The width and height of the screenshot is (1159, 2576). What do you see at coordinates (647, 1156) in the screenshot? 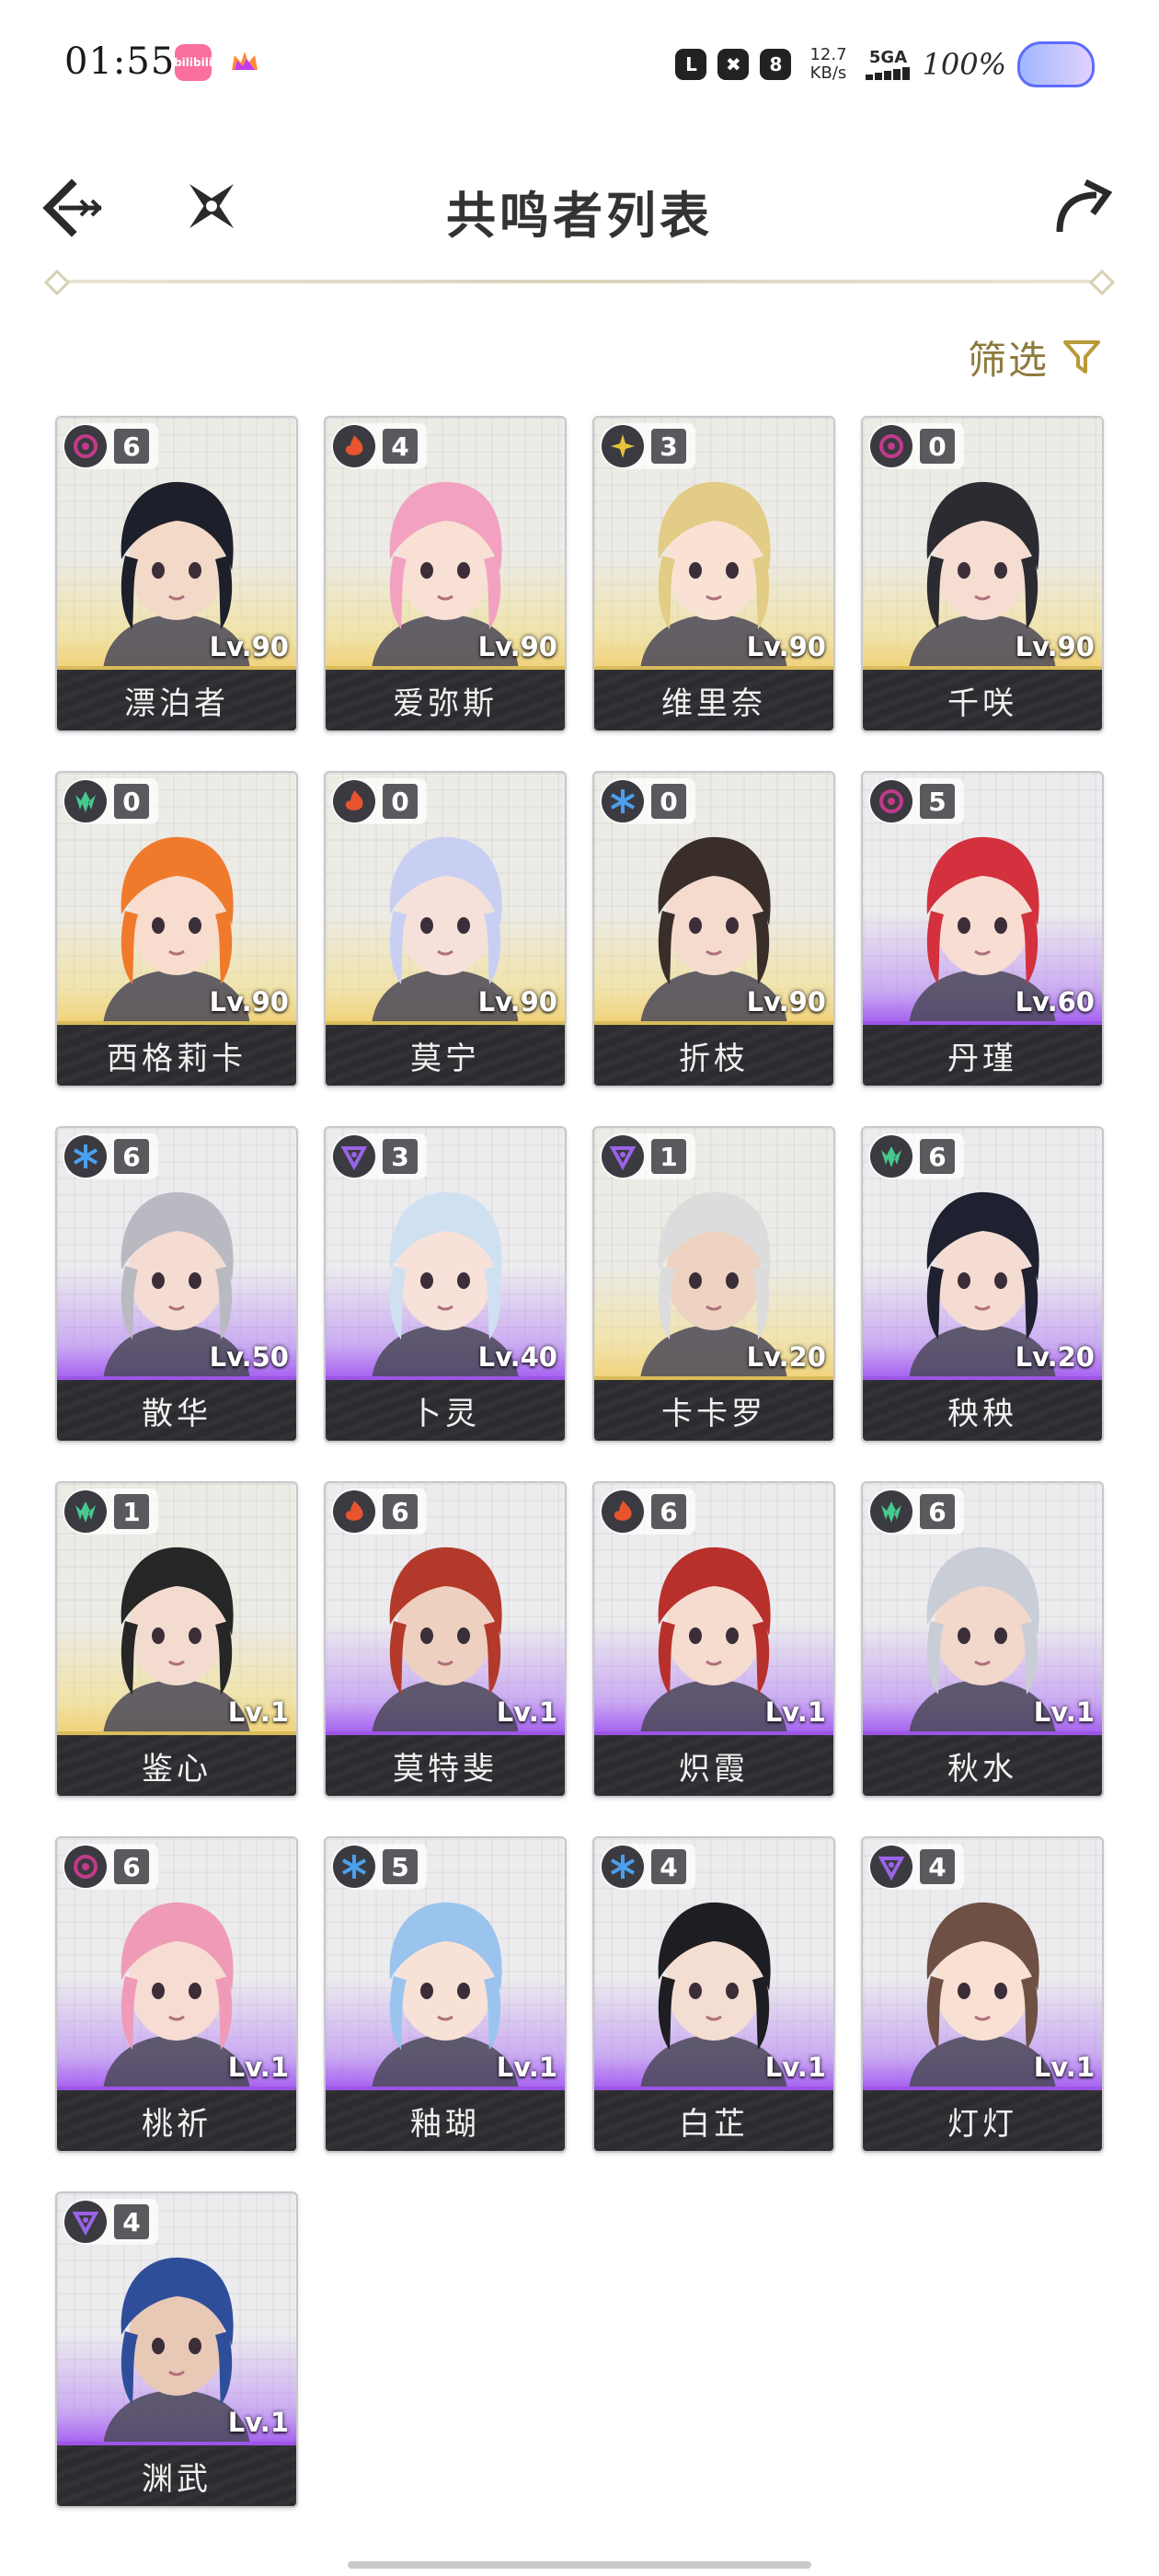
I see `sequence-badge: 1` at bounding box center [647, 1156].